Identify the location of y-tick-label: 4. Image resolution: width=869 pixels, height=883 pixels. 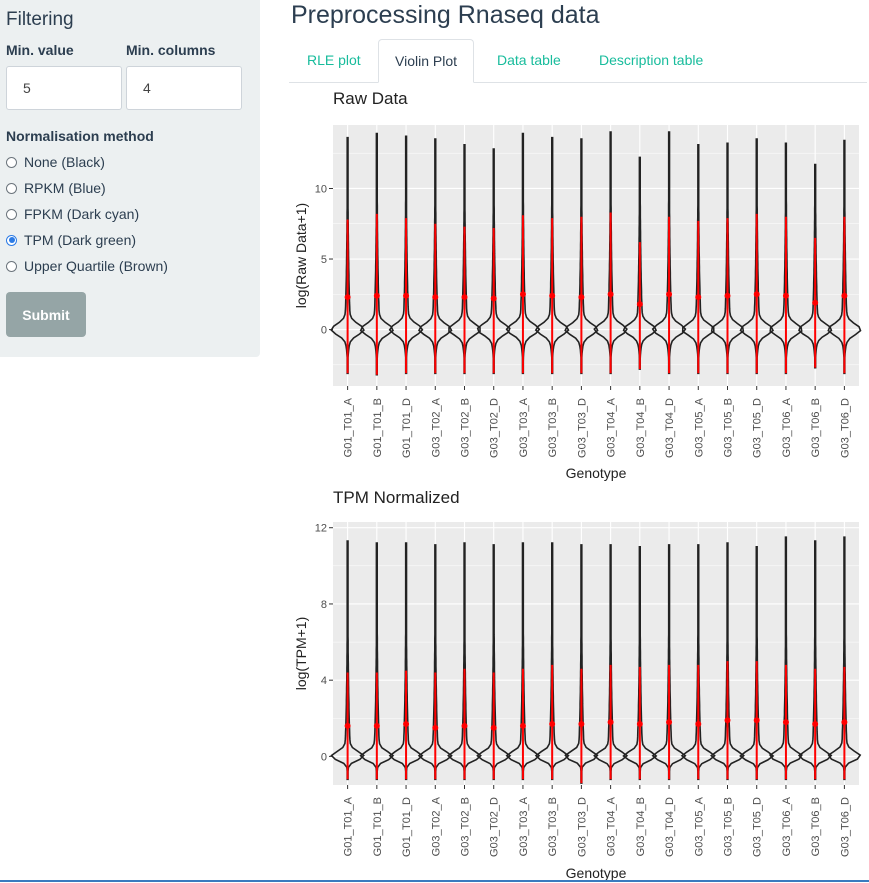
(324, 681).